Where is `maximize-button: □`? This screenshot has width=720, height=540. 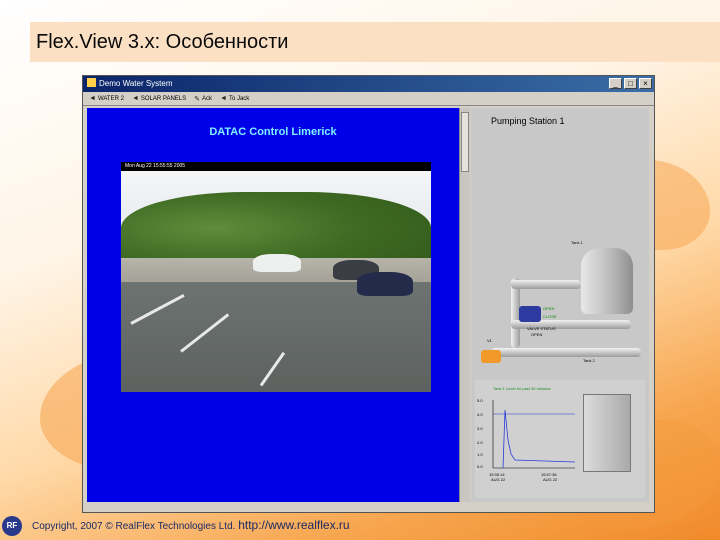 maximize-button: □ is located at coordinates (630, 83).